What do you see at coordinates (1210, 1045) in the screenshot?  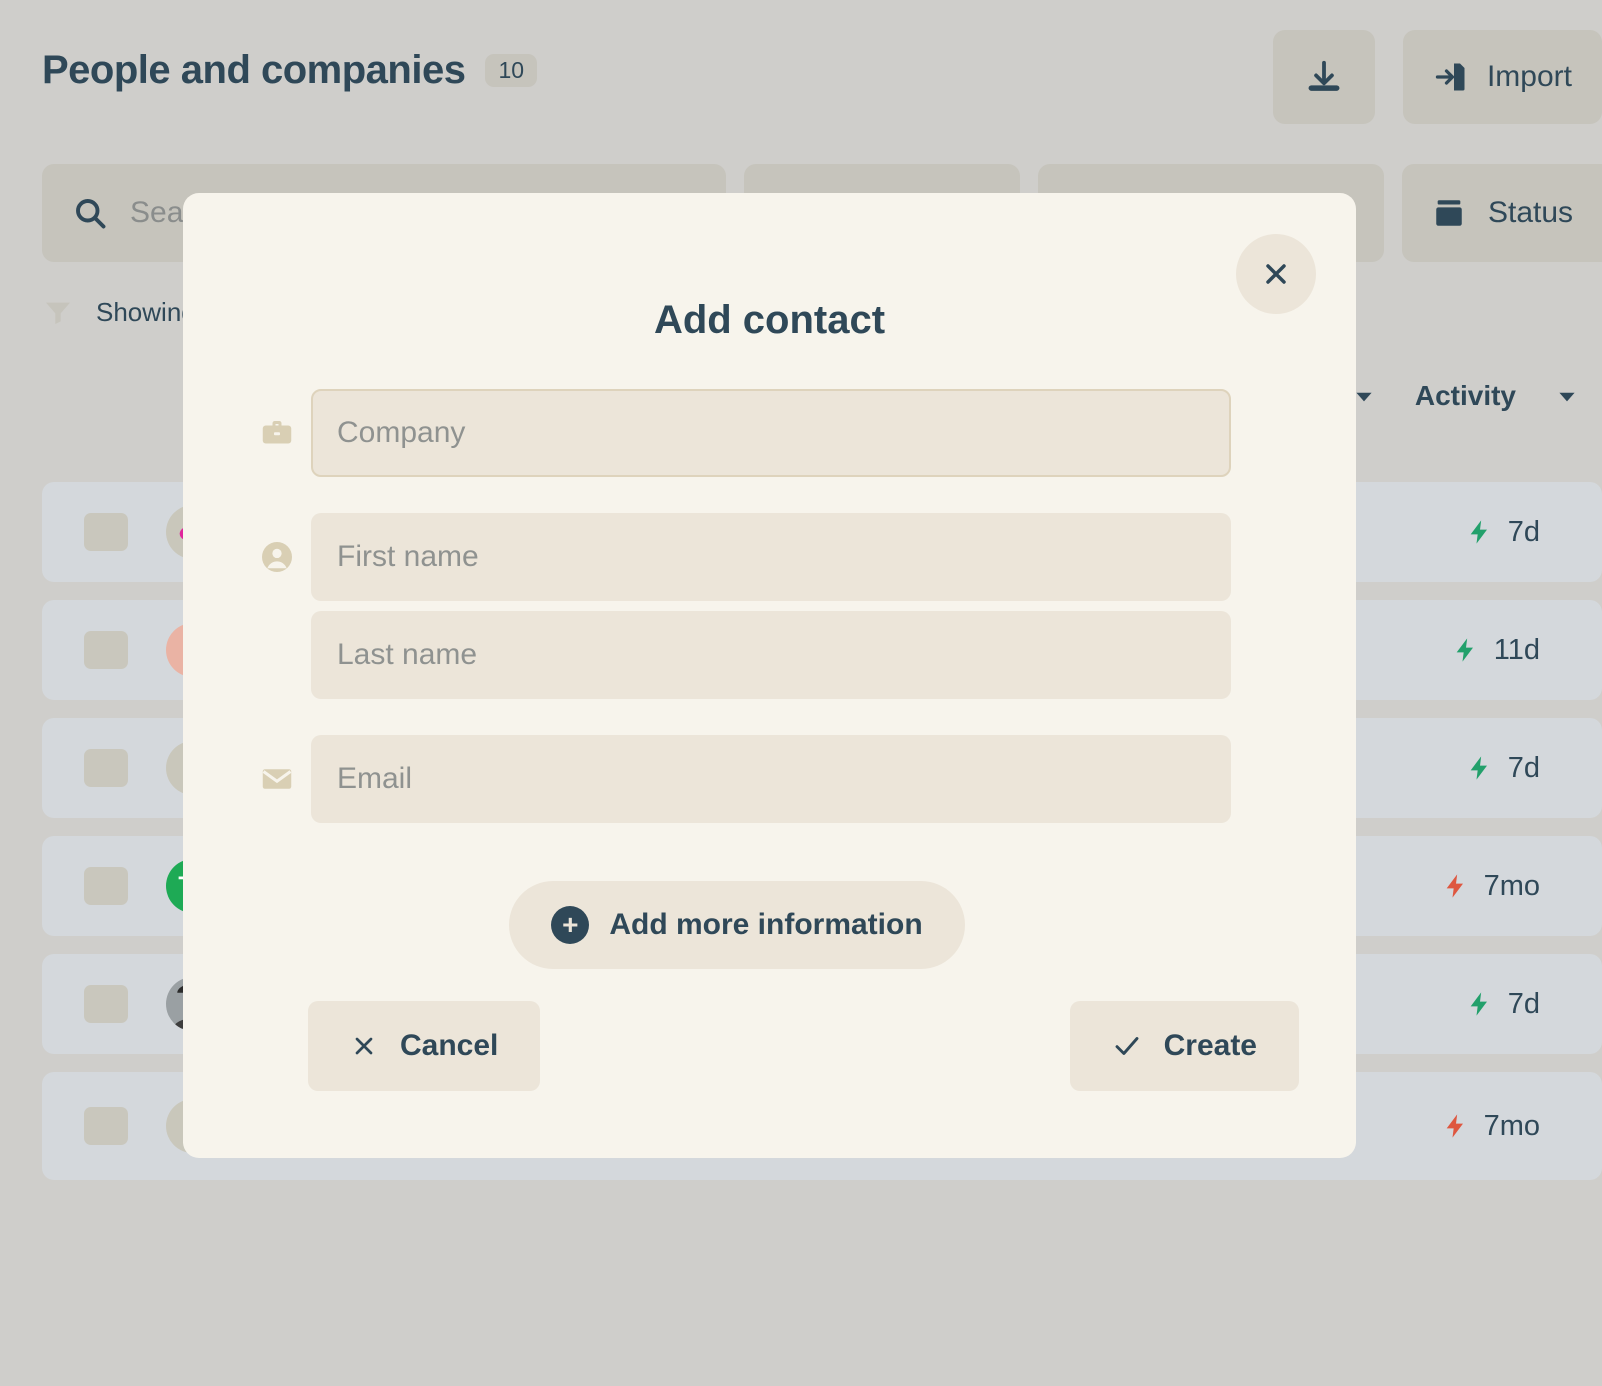 I see `create-label: Create` at bounding box center [1210, 1045].